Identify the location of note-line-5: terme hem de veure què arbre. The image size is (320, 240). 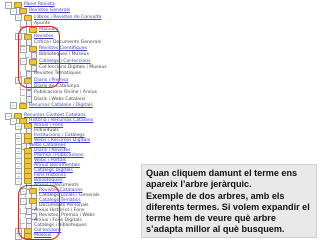
(211, 218).